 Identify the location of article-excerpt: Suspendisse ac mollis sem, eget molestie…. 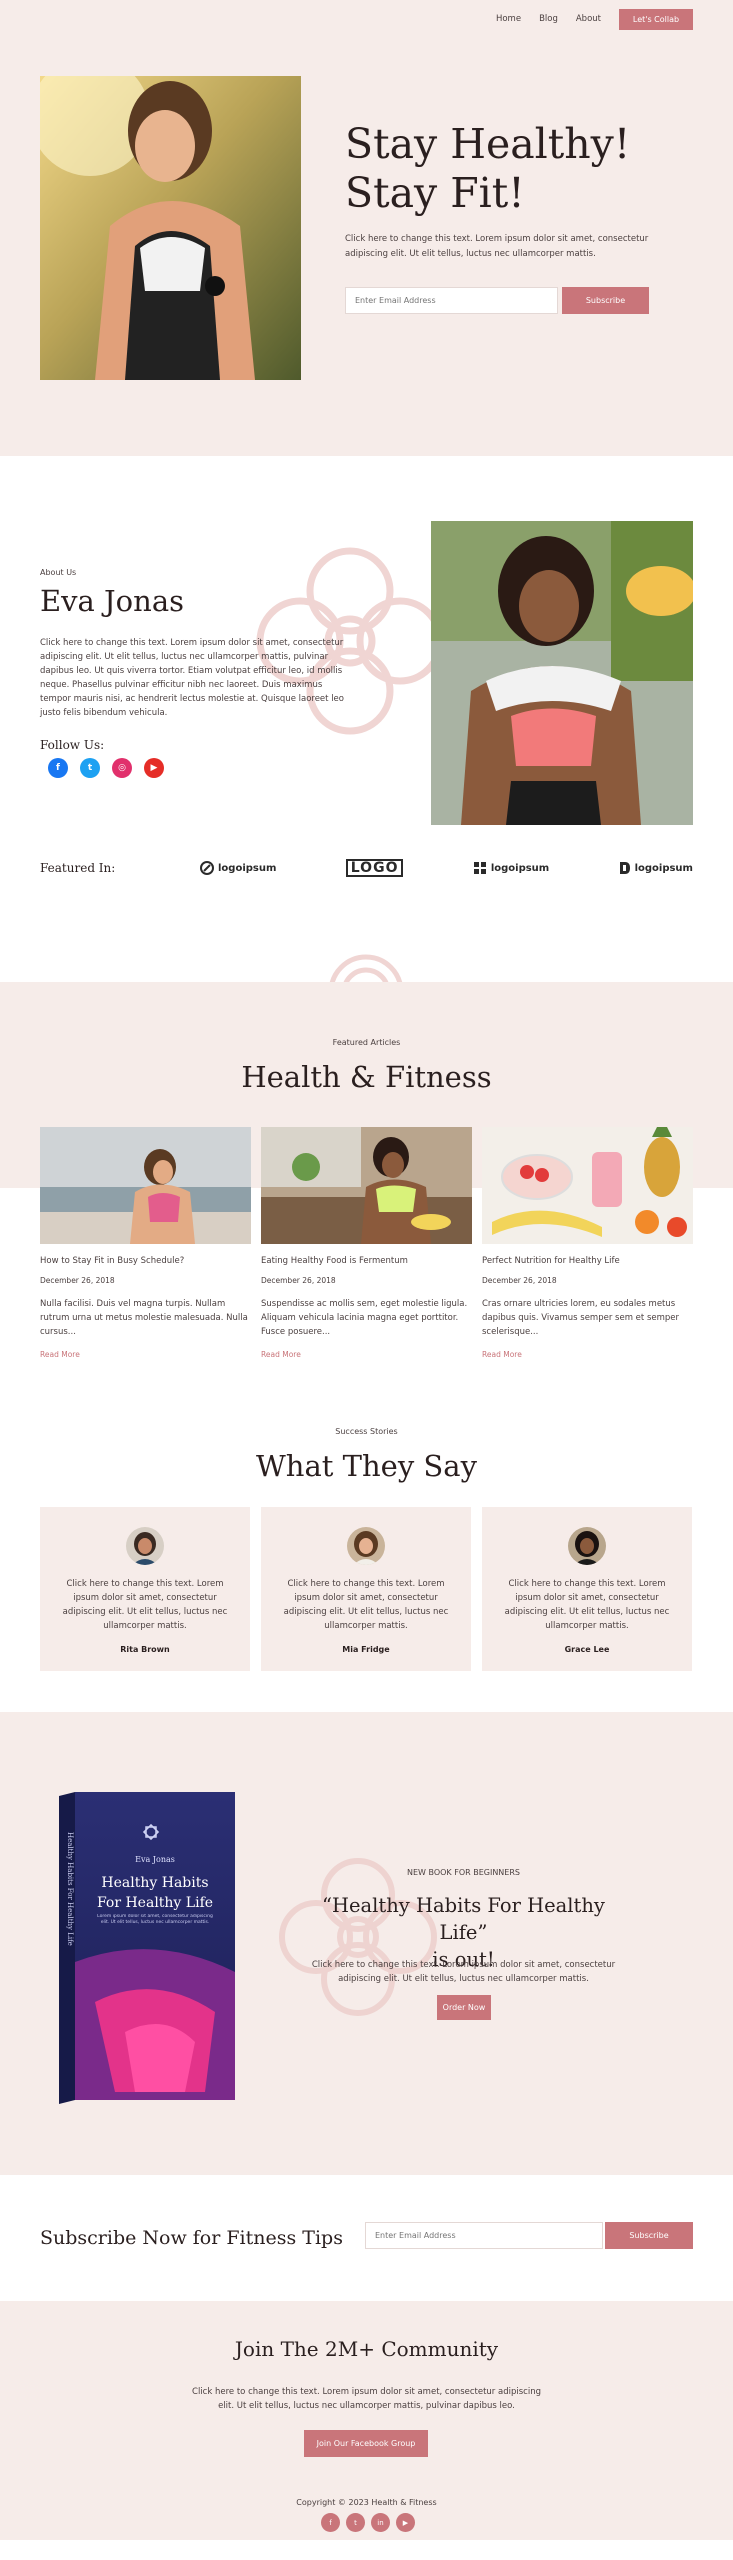
(364, 1318).